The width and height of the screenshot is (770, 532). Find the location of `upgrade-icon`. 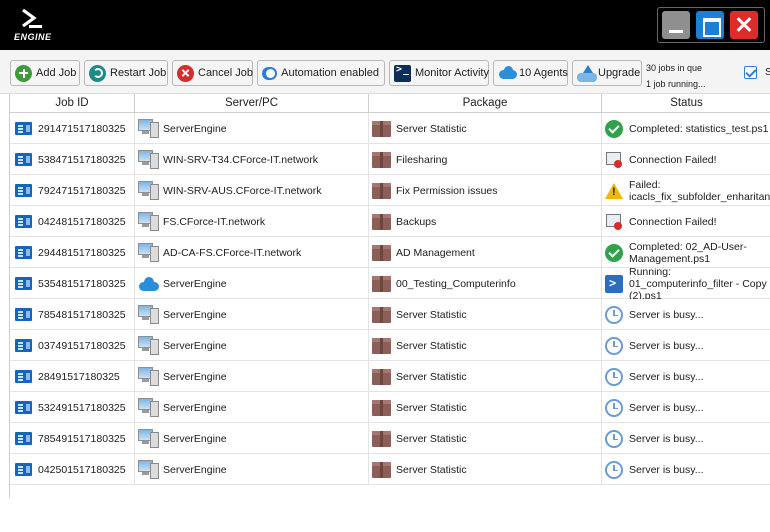

upgrade-icon is located at coordinates (587, 73).